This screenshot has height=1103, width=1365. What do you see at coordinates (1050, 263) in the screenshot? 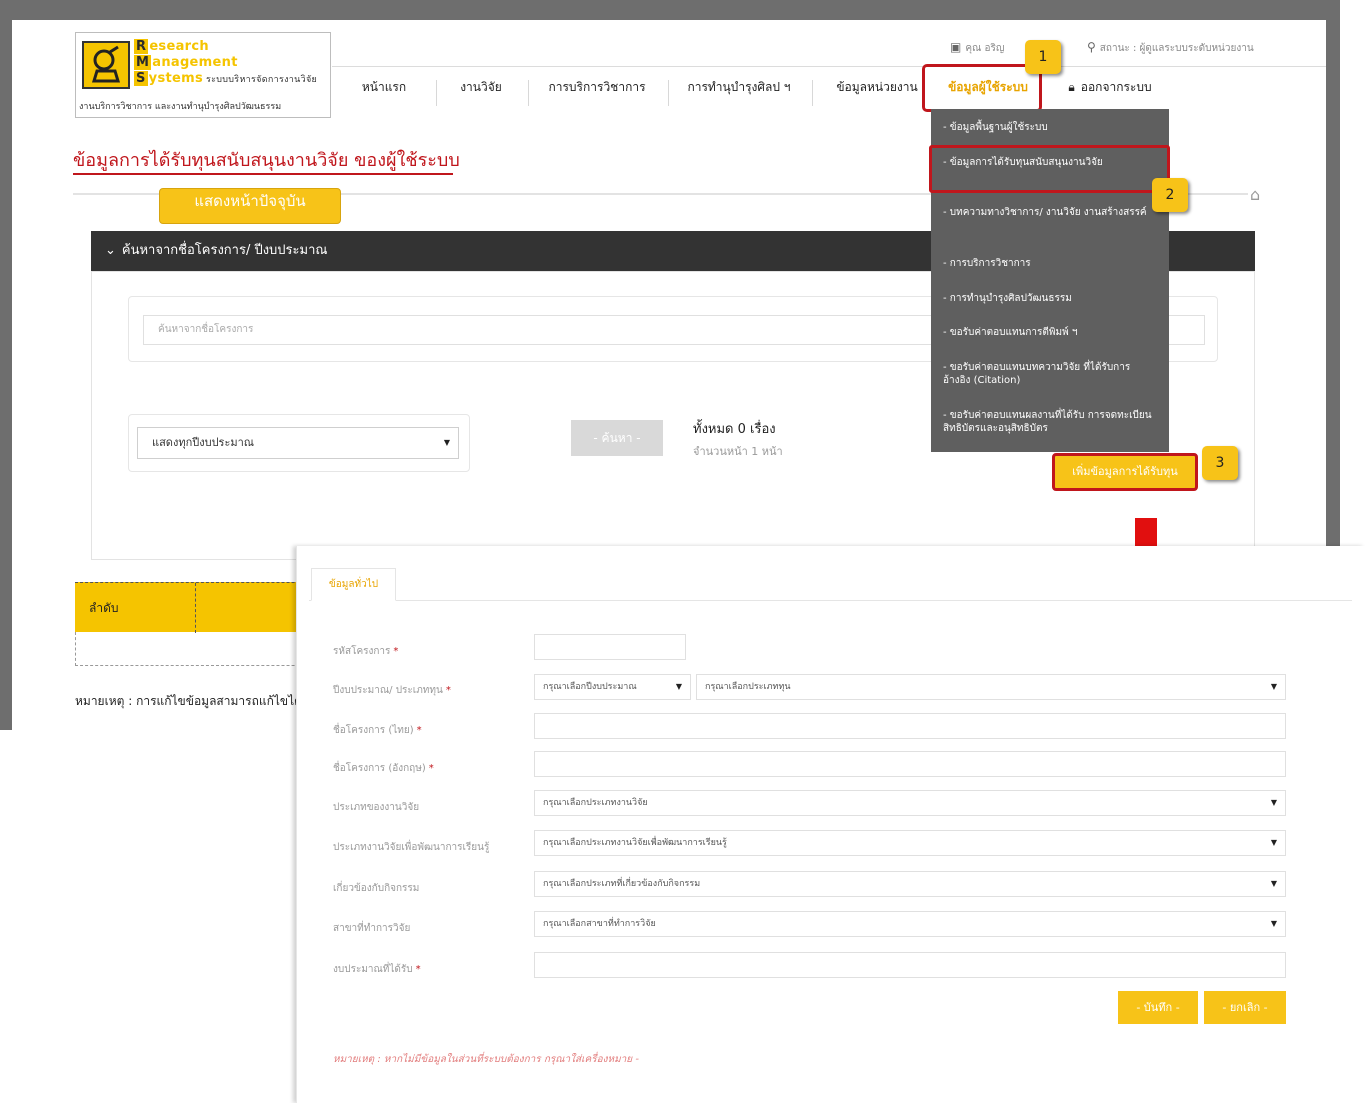
I see `menu-item-academic-service: - การบริการวิชาการ` at bounding box center [1050, 263].